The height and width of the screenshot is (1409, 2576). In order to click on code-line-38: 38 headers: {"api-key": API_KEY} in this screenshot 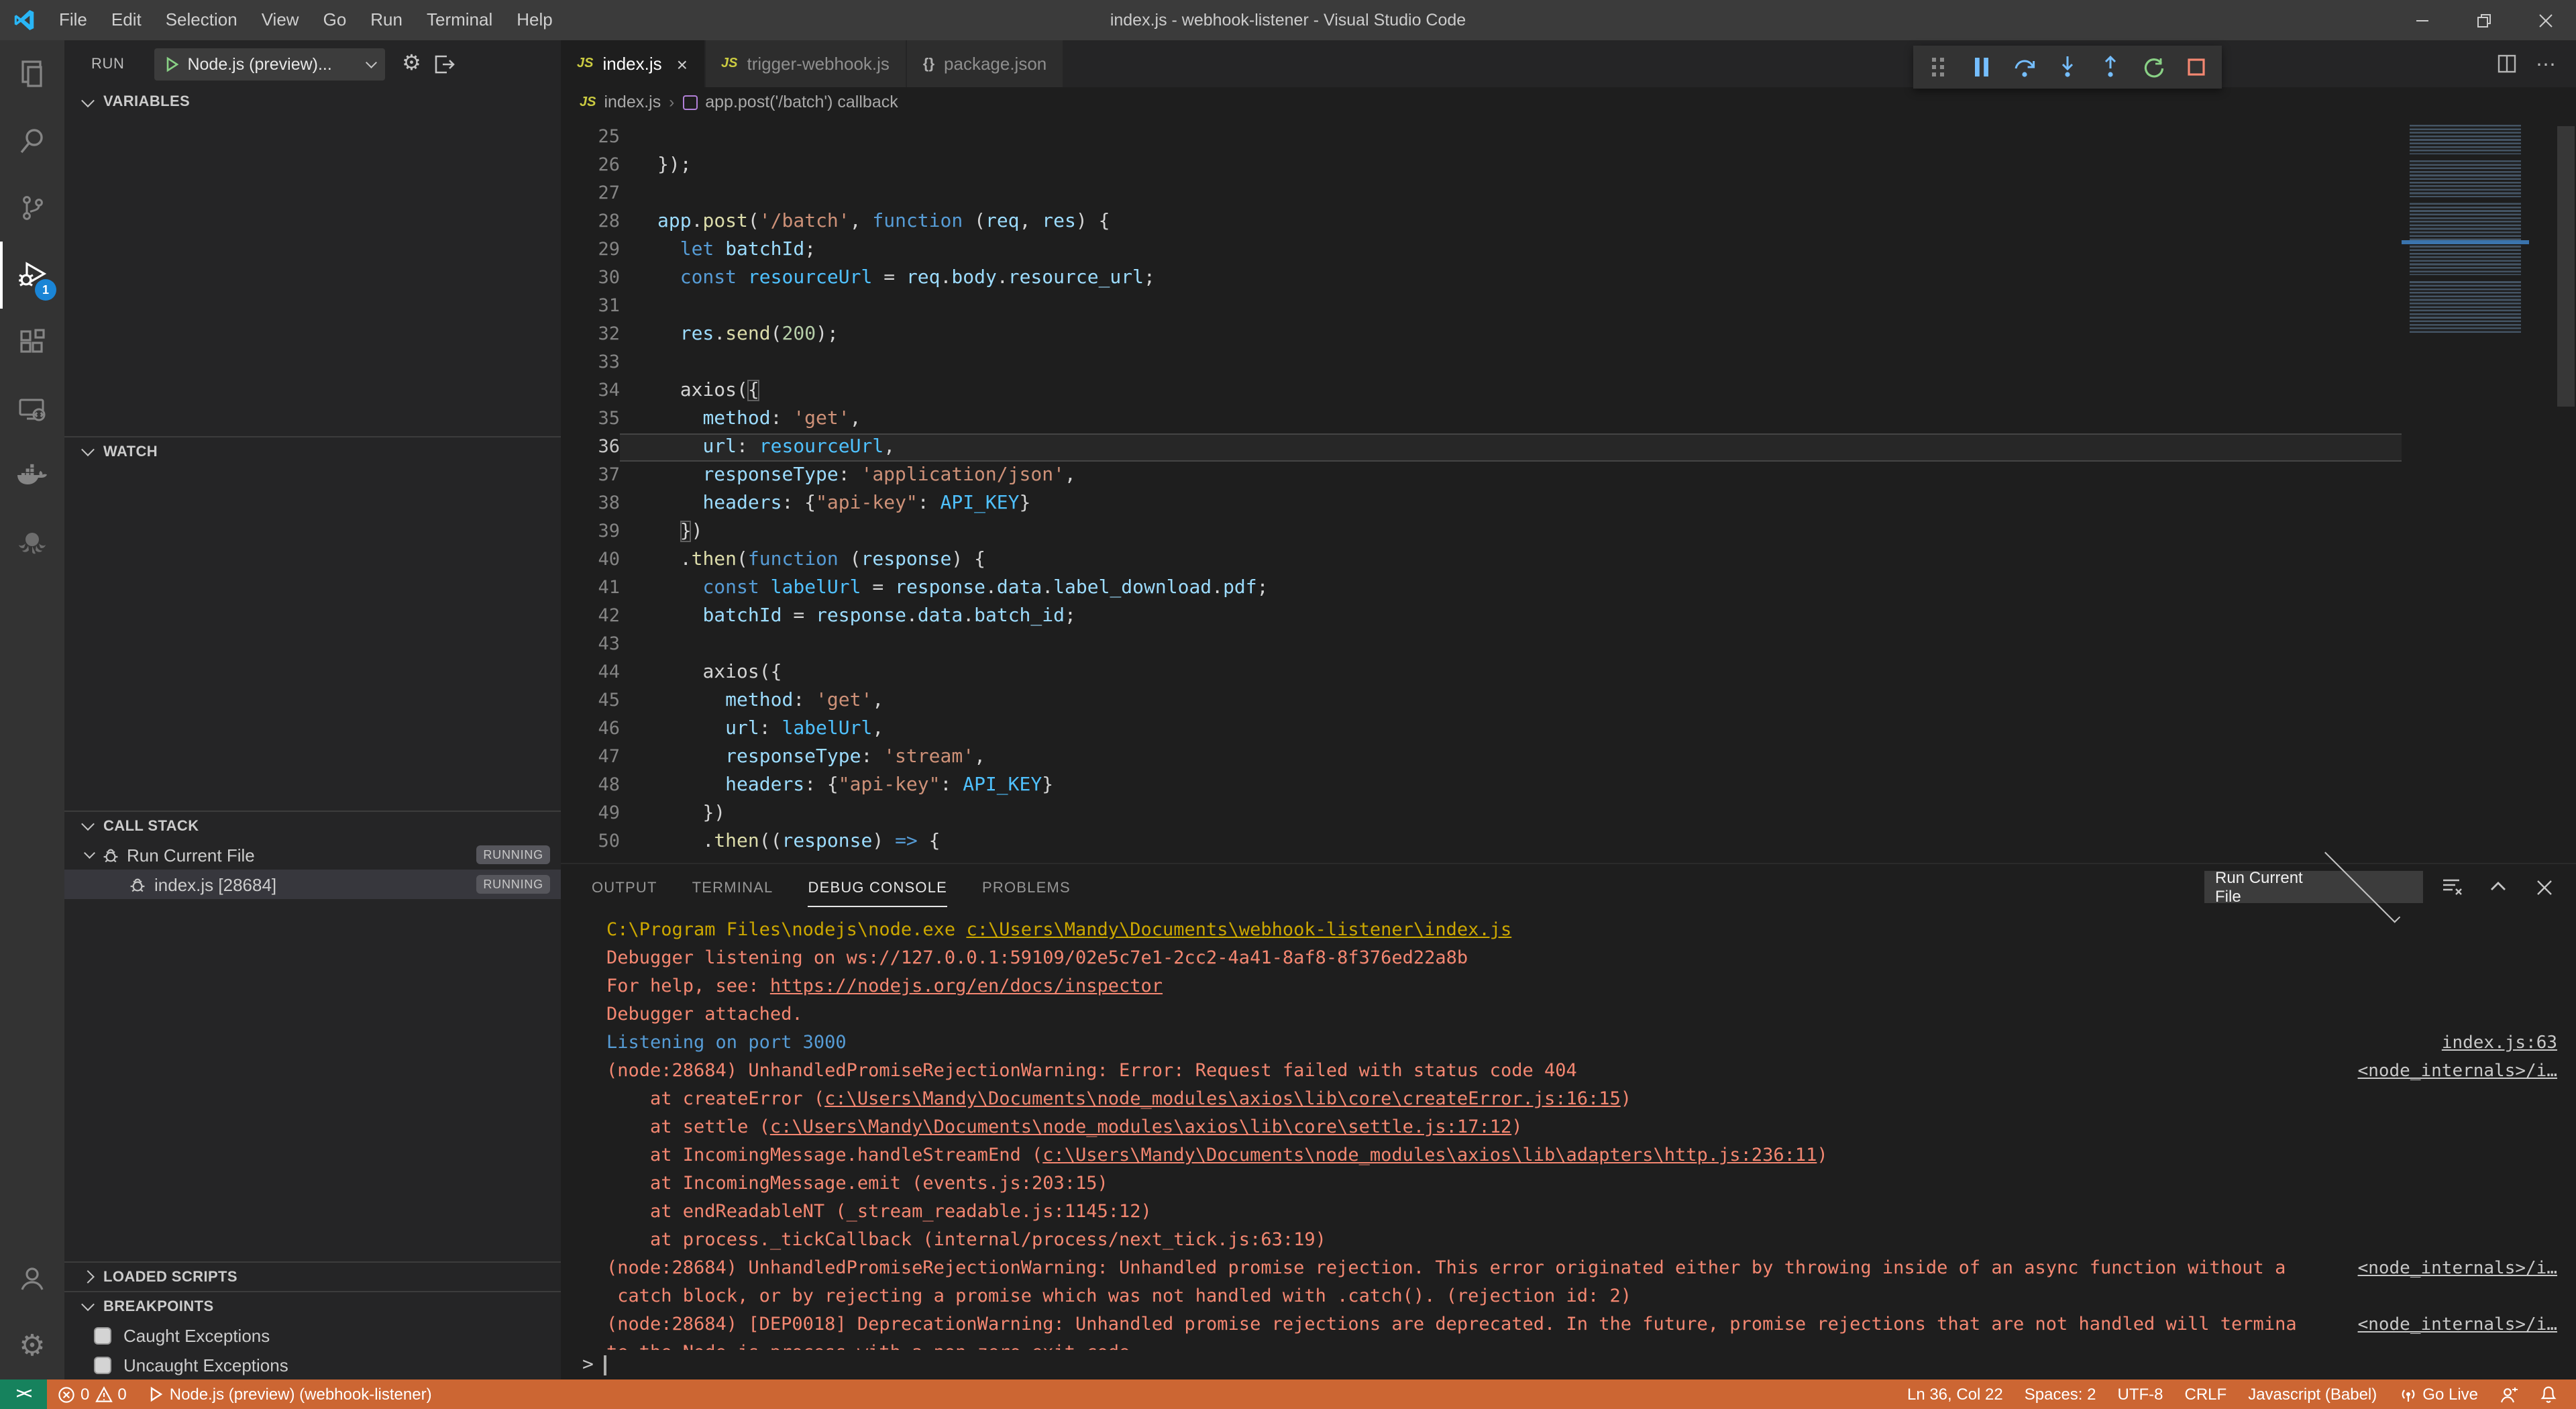, I will do `click(1481, 504)`.